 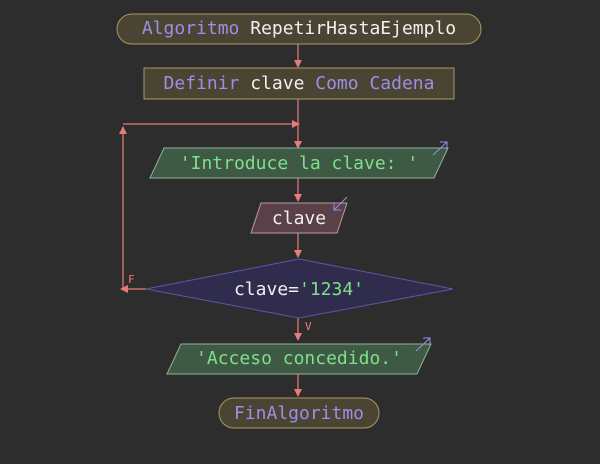 I want to click on output-2-text: 'Acceso concedido.', so click(x=299, y=358).